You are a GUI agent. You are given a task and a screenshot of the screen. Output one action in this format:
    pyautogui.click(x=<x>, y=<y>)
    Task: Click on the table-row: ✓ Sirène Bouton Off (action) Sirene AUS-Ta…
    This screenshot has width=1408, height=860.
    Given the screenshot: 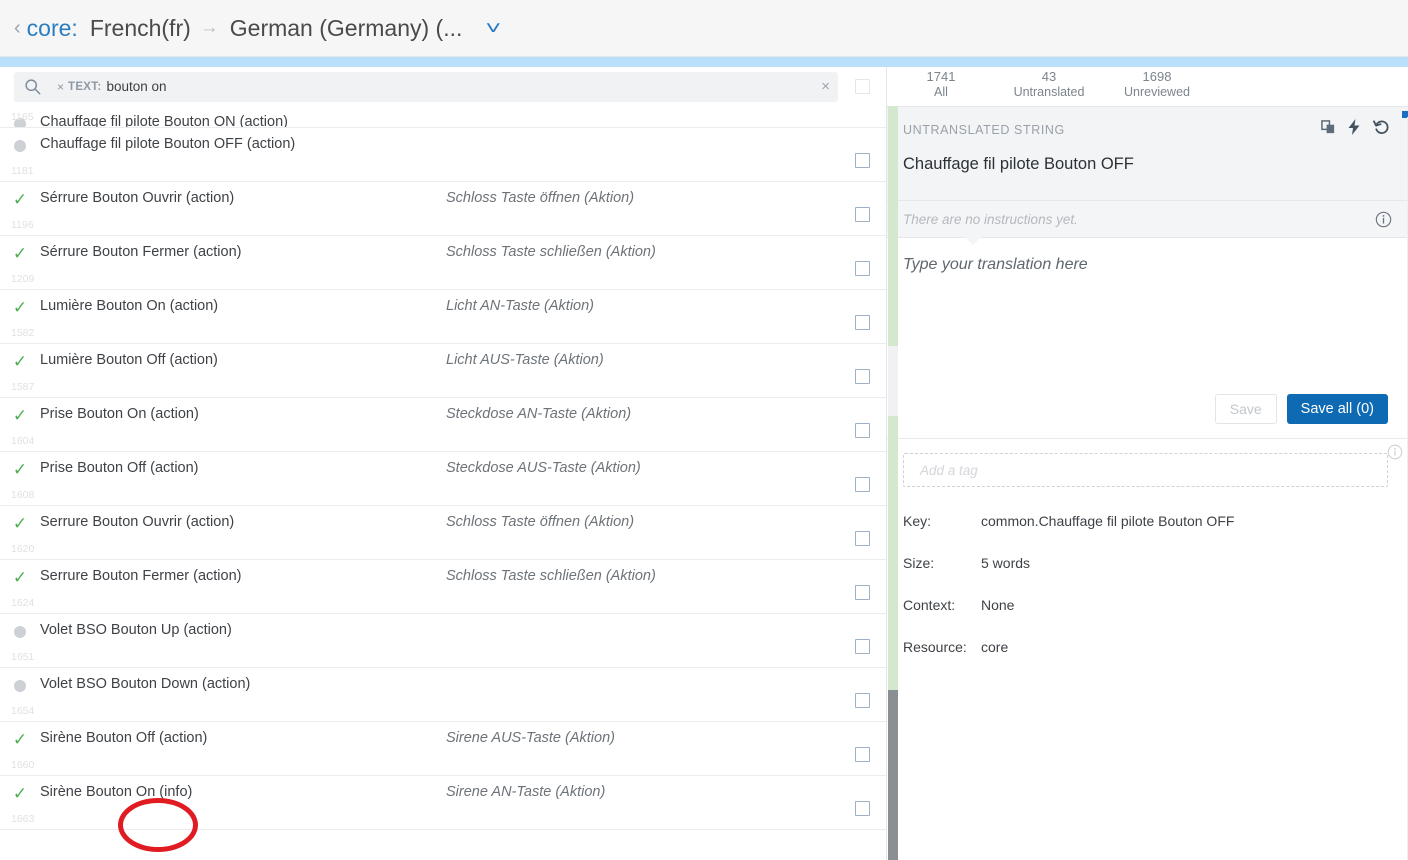 What is the action you would take?
    pyautogui.click(x=443, y=749)
    